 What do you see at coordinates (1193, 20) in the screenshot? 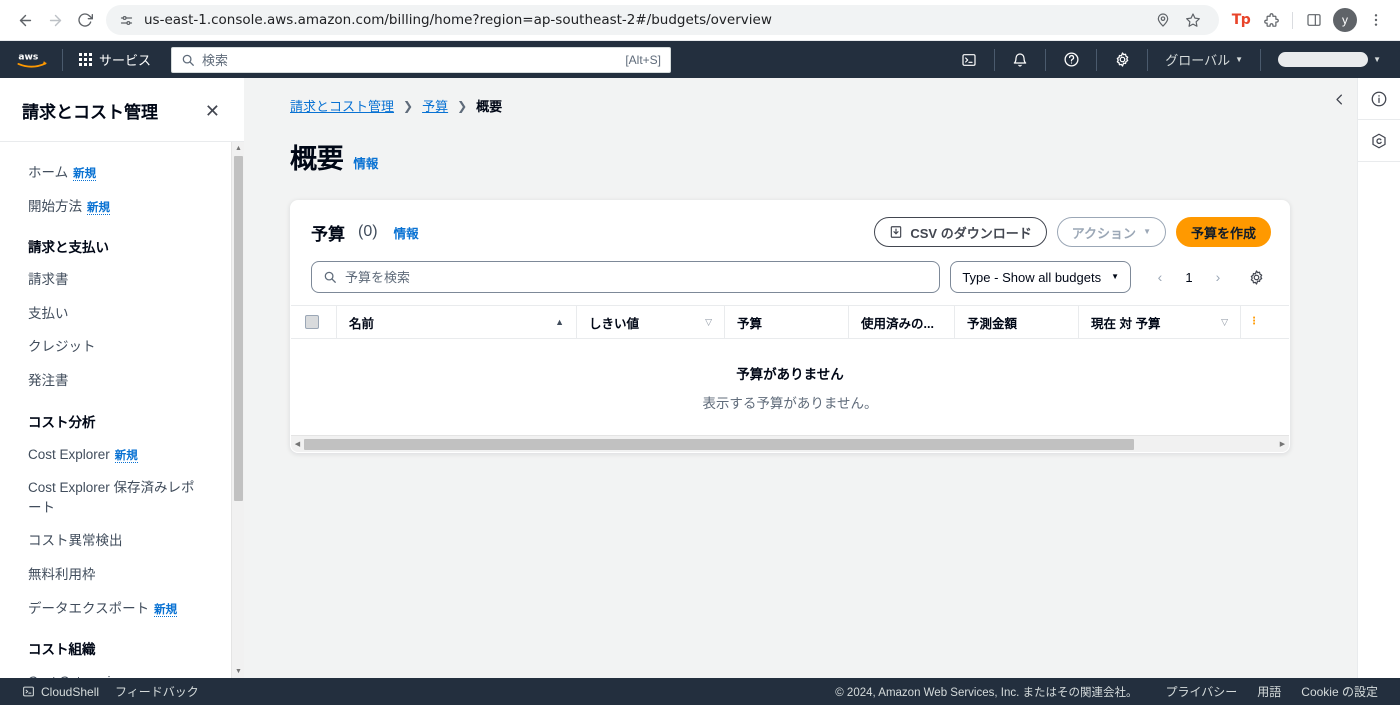
I see `star-icon` at bounding box center [1193, 20].